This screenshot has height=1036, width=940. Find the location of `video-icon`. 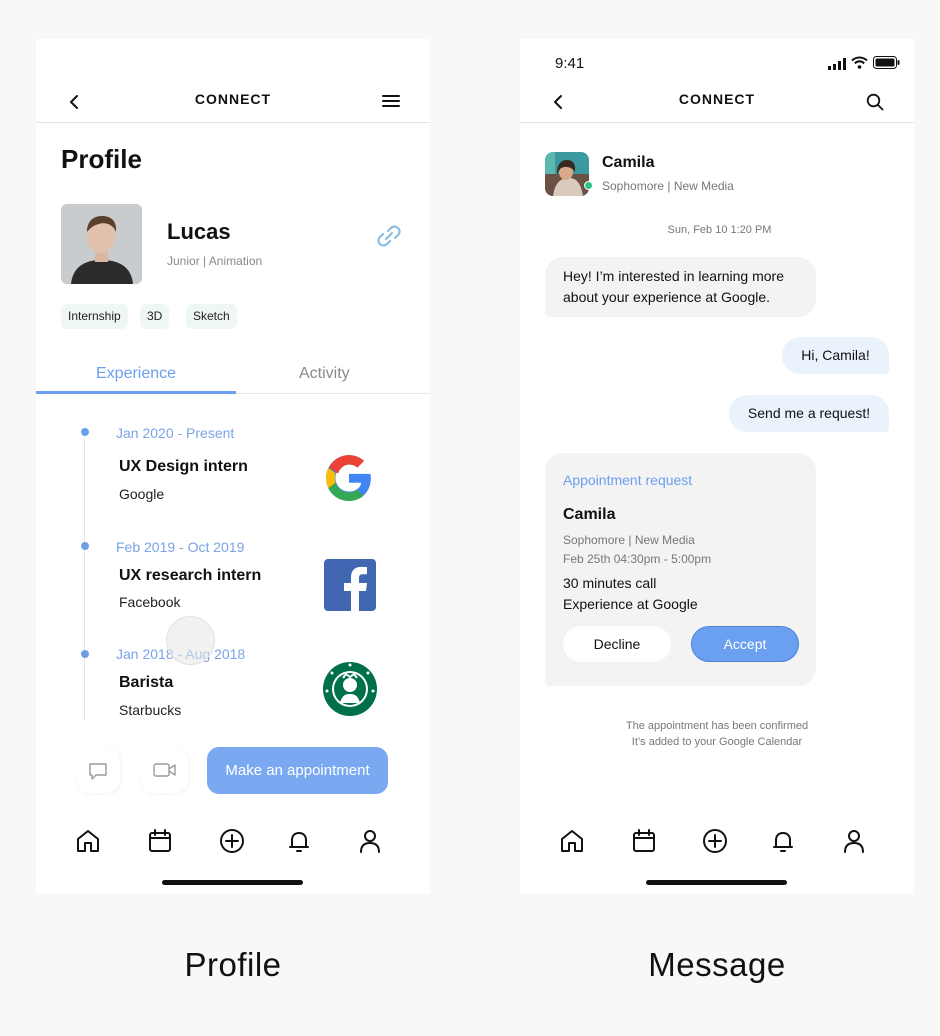

video-icon is located at coordinates (165, 770).